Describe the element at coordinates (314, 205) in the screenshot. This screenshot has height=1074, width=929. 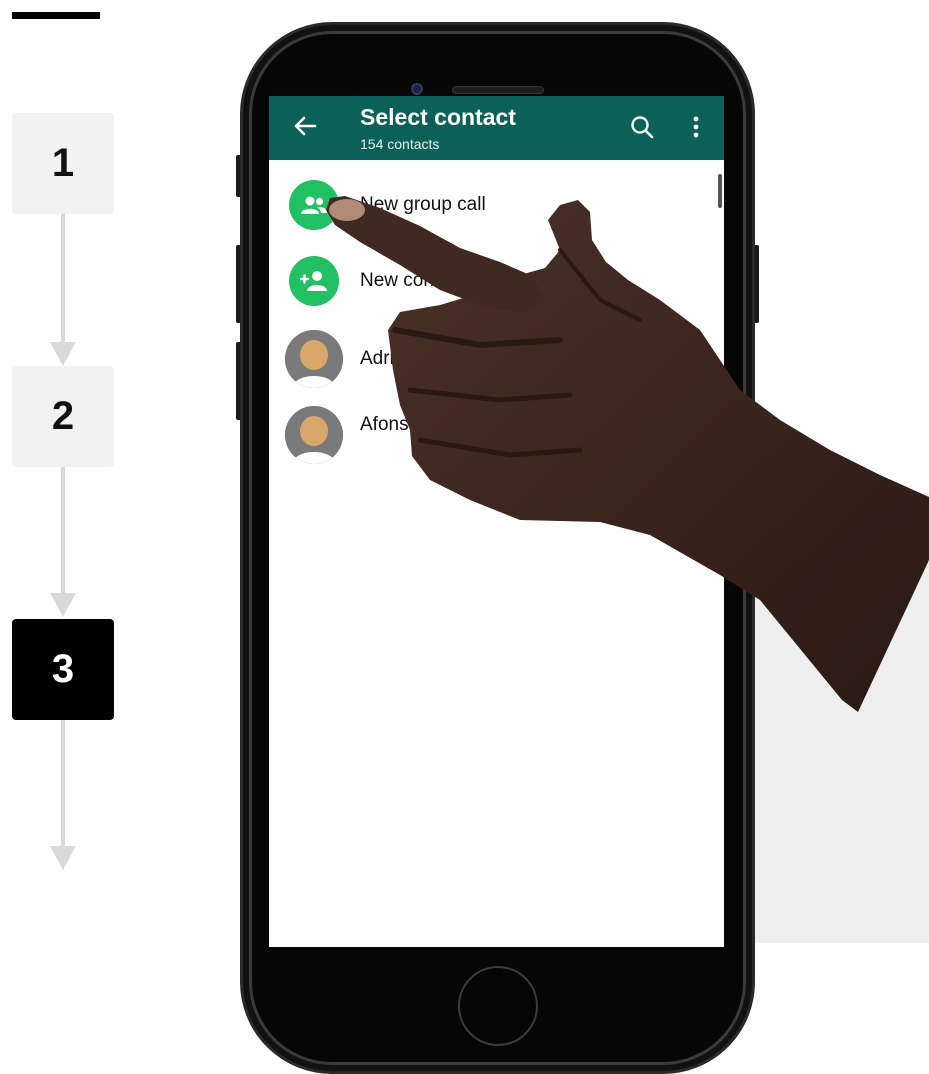
I see `group-call-icon` at that location.